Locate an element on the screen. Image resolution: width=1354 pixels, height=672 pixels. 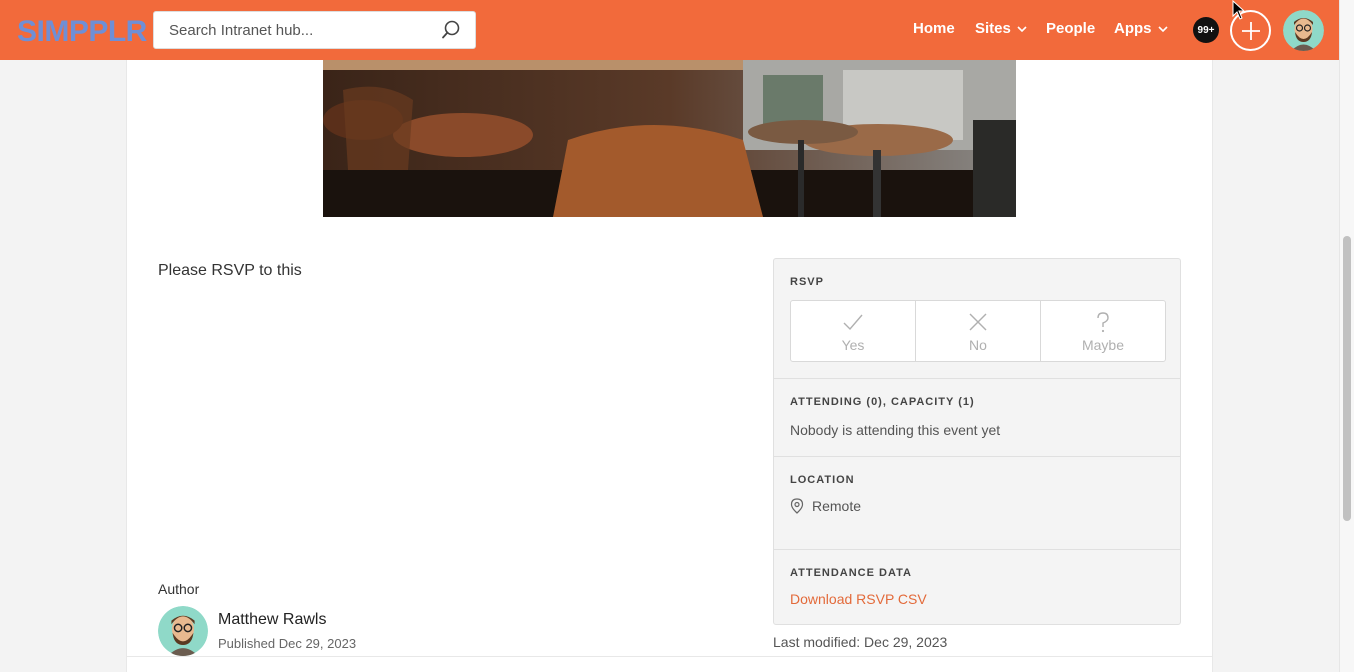
location-row: Remote is located at coordinates (825, 506).